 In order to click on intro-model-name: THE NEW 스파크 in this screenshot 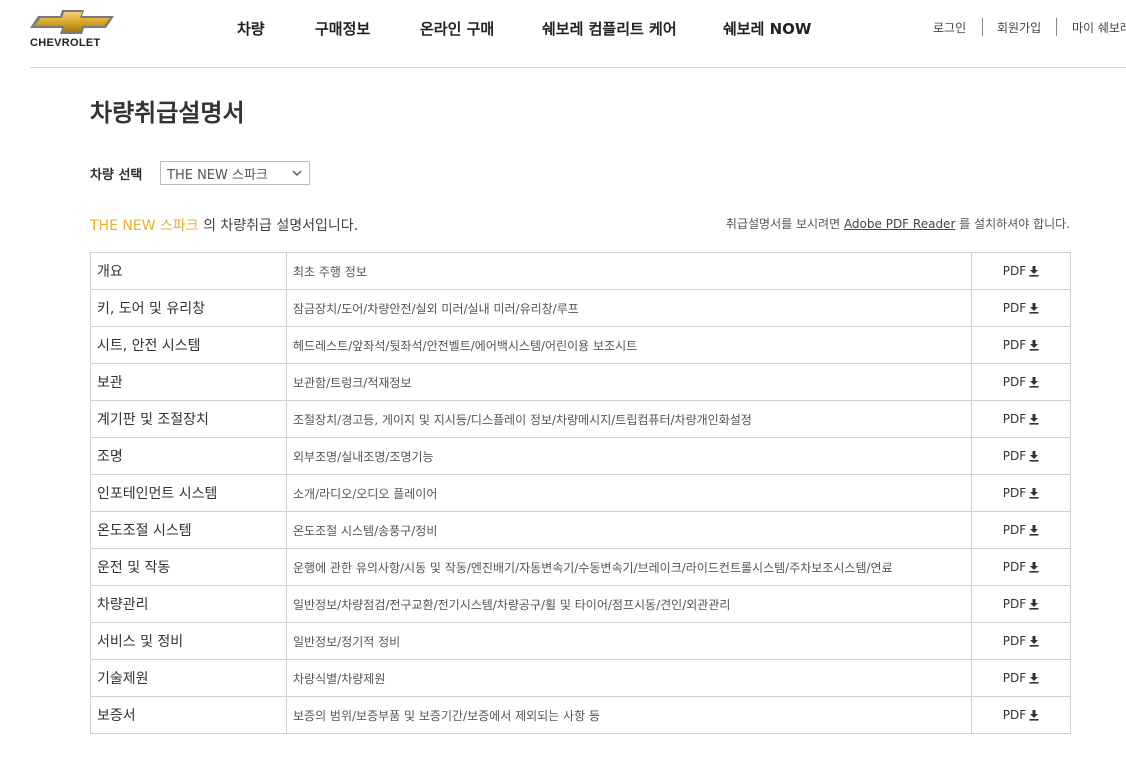, I will do `click(144, 226)`.